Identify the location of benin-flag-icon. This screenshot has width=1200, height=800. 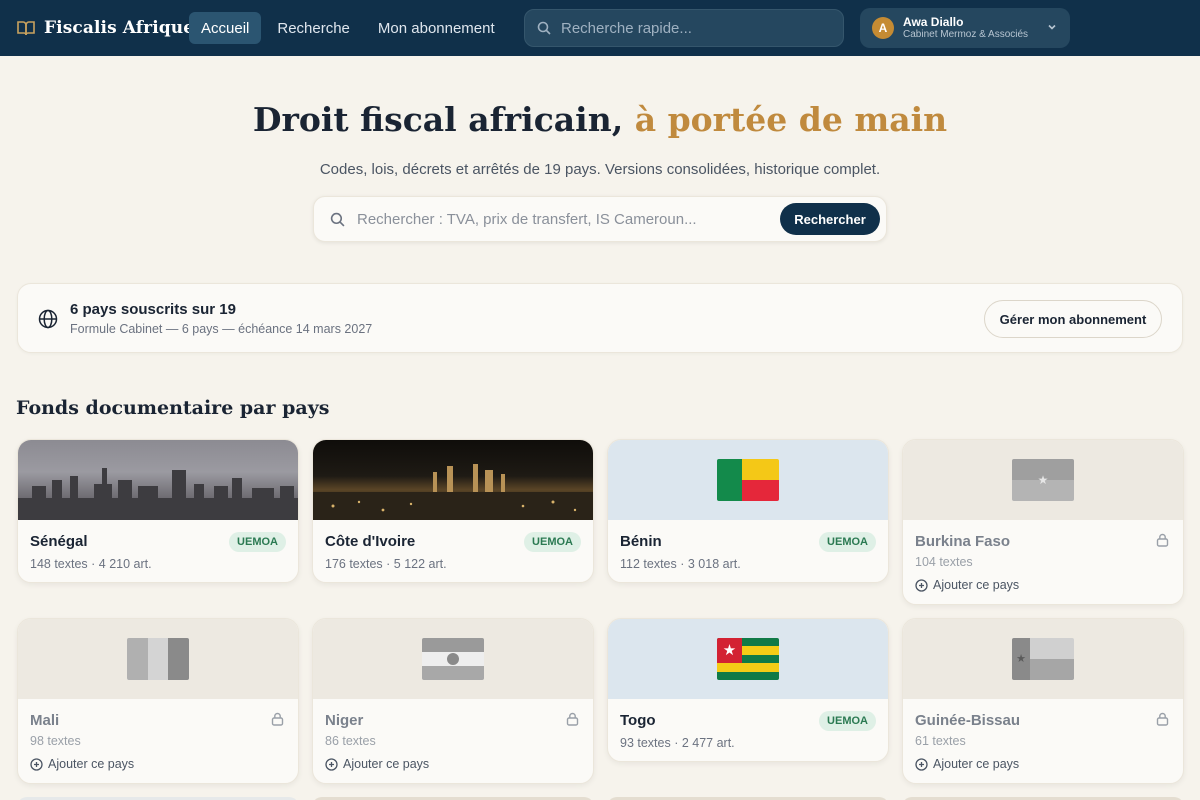
(748, 480).